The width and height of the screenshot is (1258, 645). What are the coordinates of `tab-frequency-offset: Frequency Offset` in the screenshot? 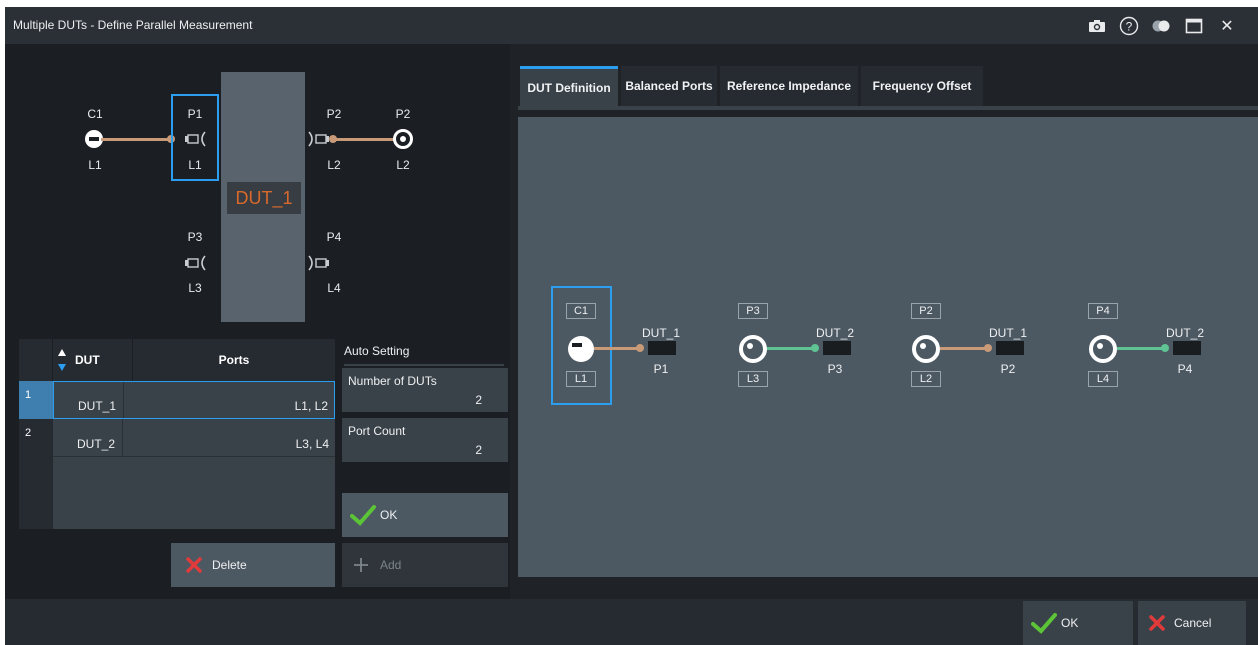 It's located at (922, 86).